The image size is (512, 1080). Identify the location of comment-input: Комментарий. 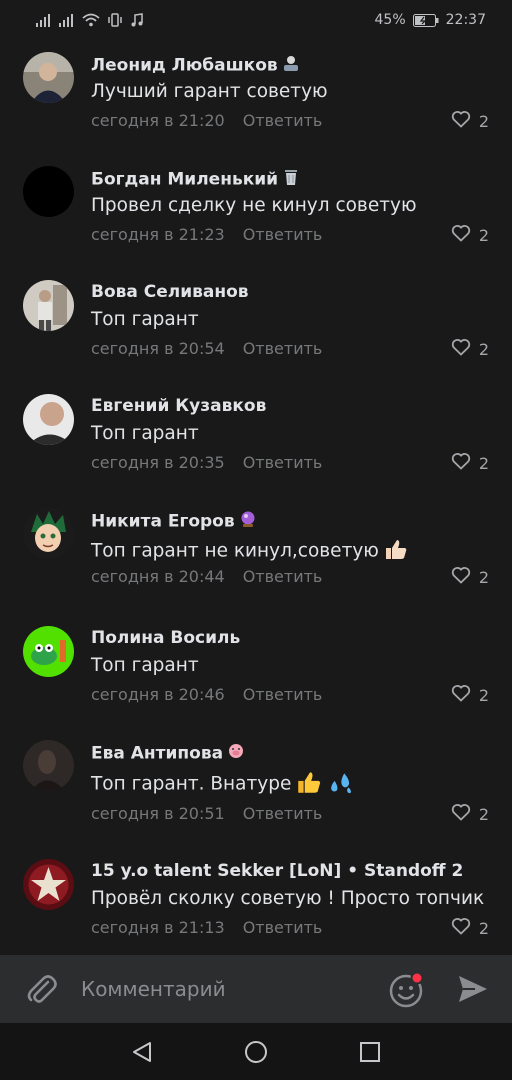
(153, 989).